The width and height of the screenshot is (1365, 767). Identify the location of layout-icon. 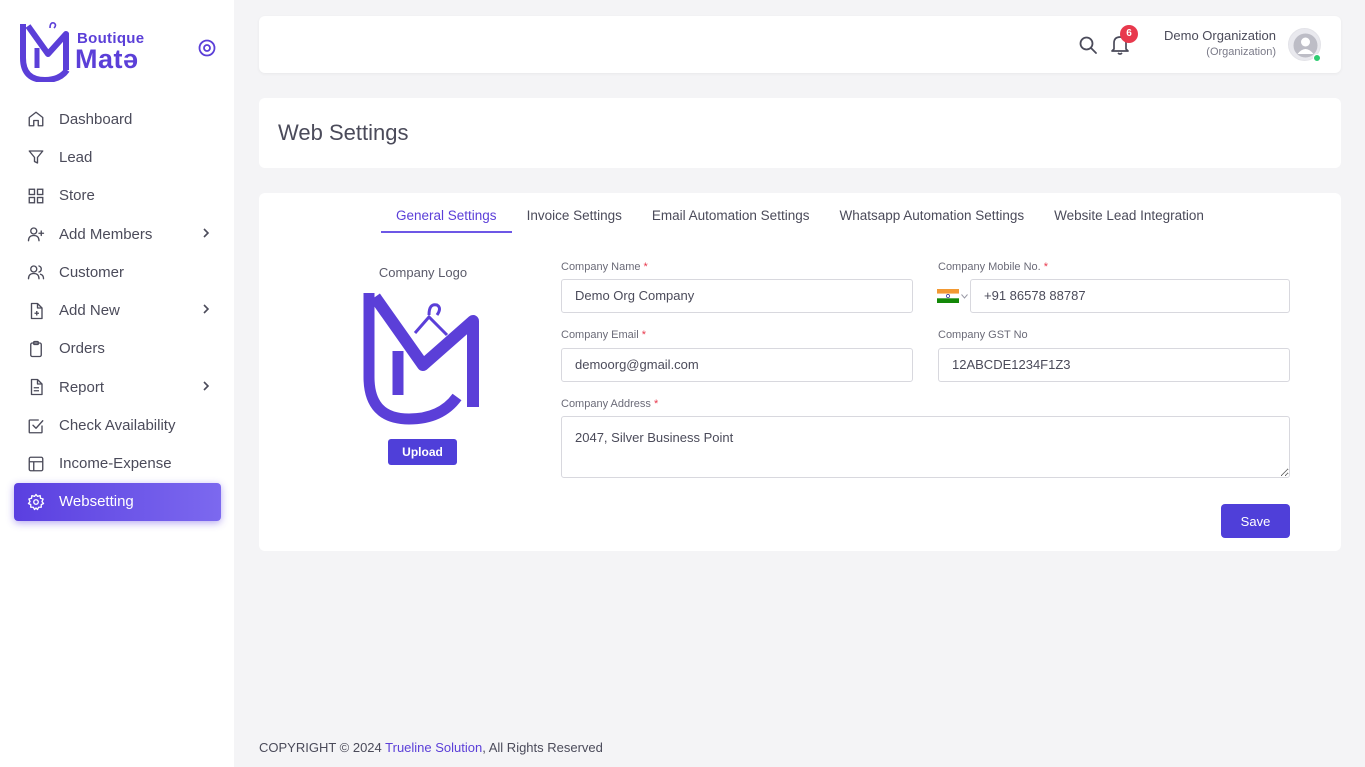
(36, 464).